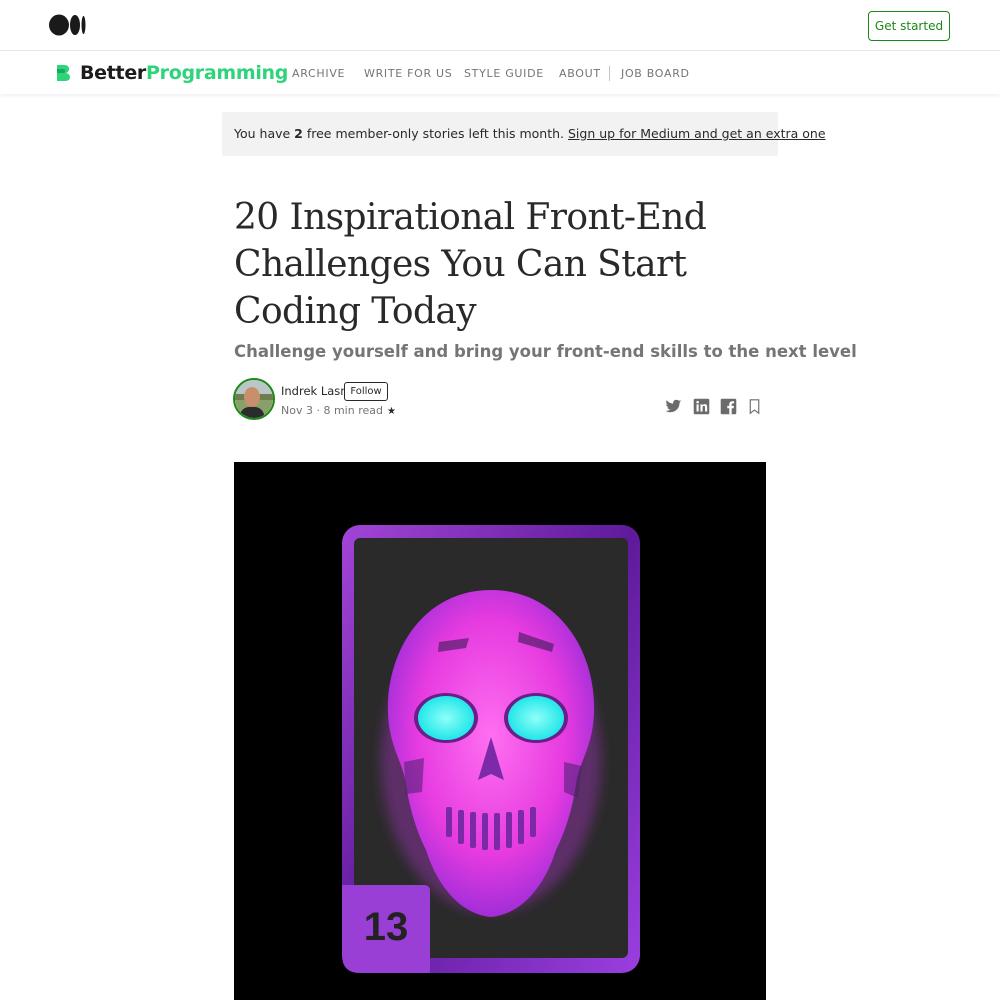 The height and width of the screenshot is (1000, 1000). Describe the element at coordinates (909, 26) in the screenshot. I see `get-started-button: Get started` at that location.